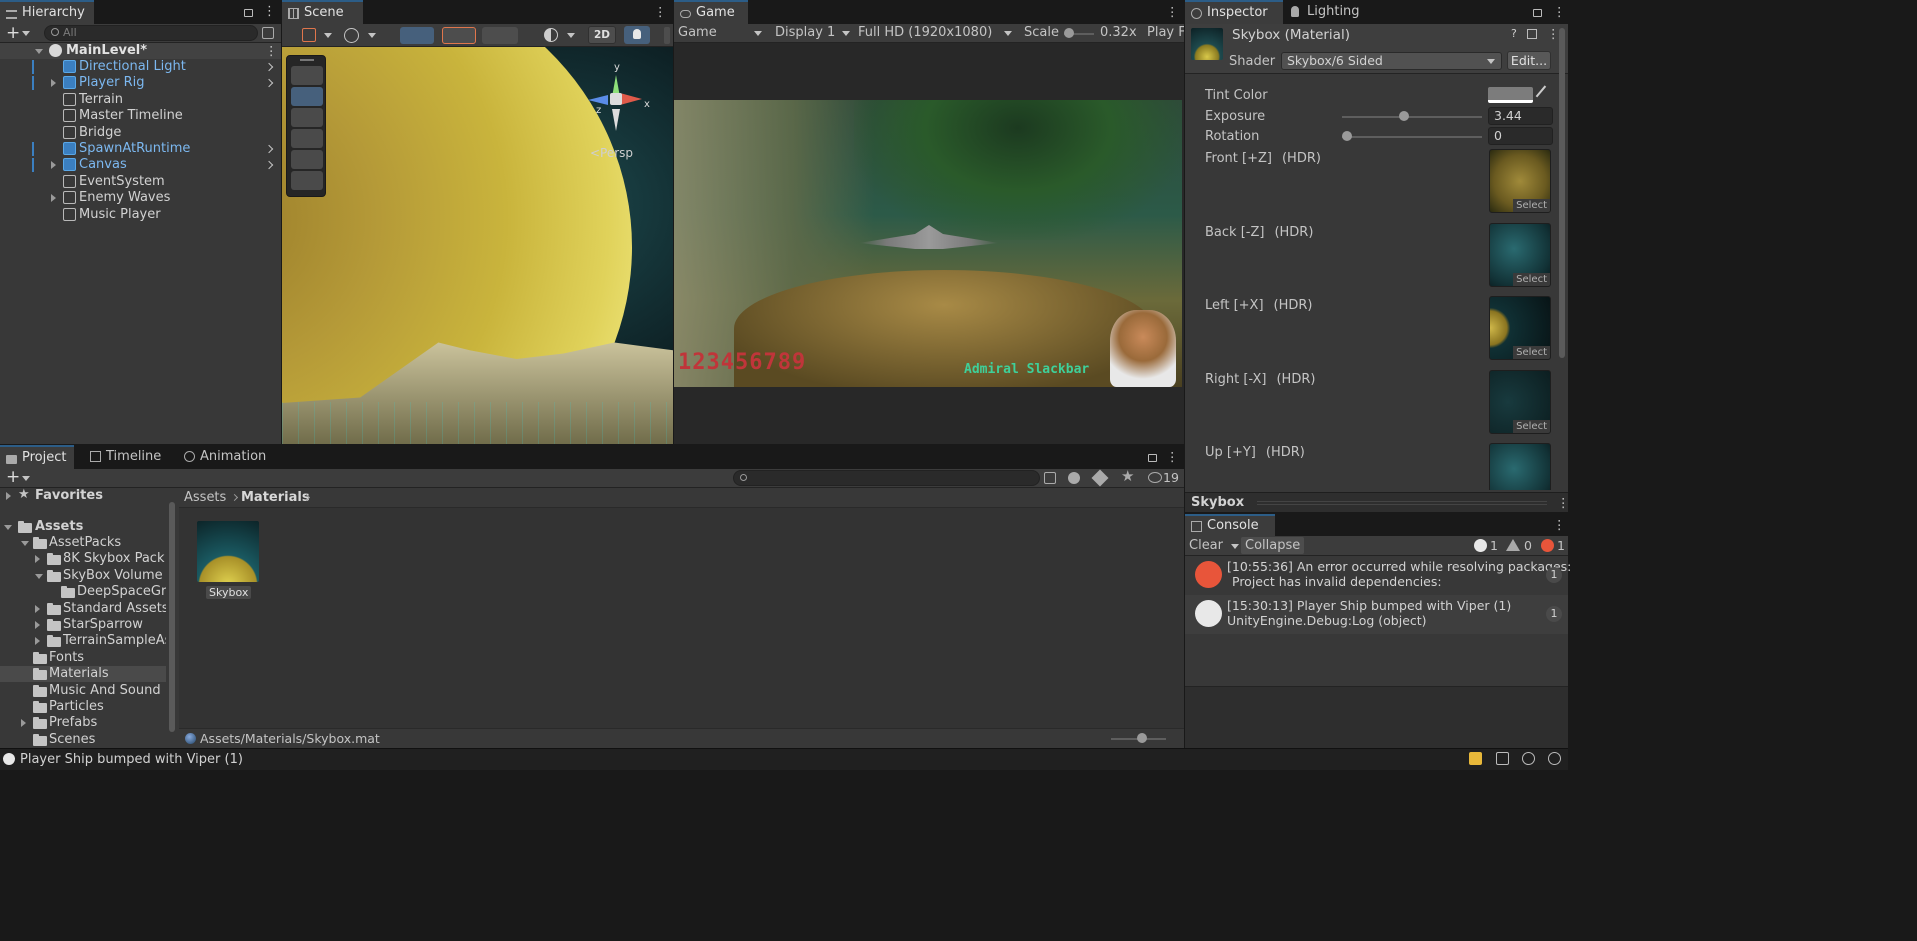 This screenshot has width=1917, height=941. I want to click on console-menu-icon: ⋮, so click(1559, 524).